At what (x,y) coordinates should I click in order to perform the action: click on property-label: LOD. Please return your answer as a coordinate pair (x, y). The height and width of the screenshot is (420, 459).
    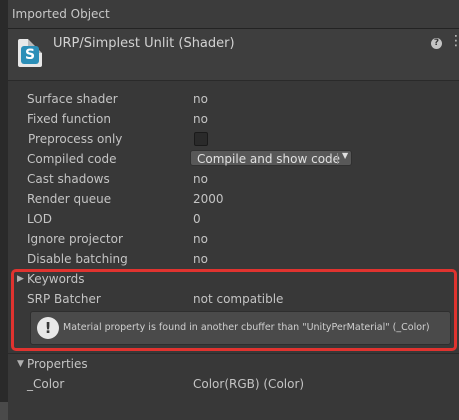
    Looking at the image, I should click on (39, 219).